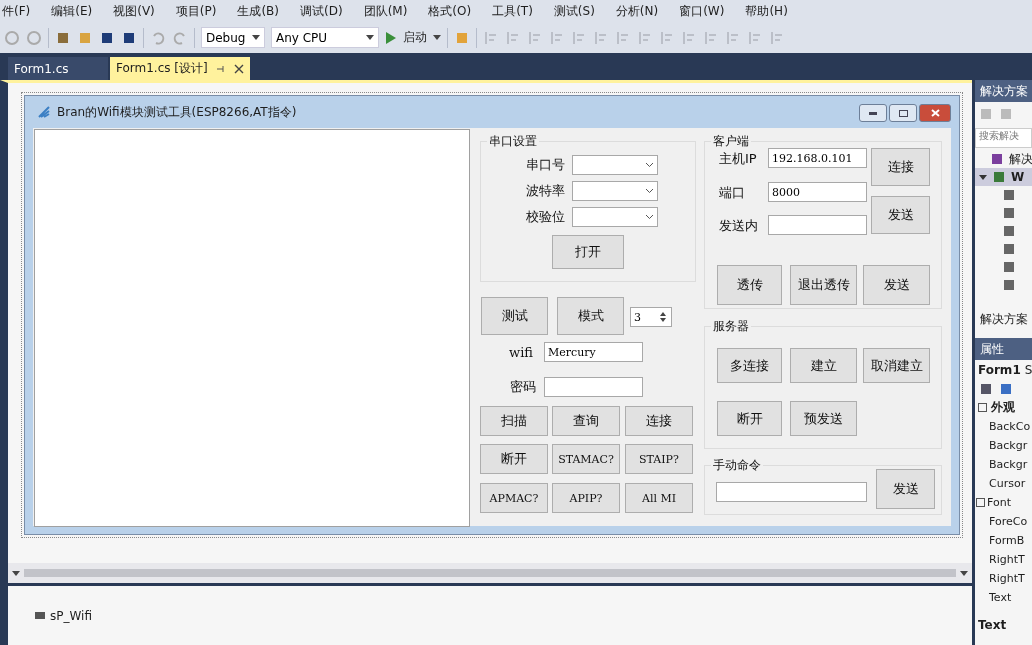  I want to click on menu-item: 件(F), so click(20, 11).